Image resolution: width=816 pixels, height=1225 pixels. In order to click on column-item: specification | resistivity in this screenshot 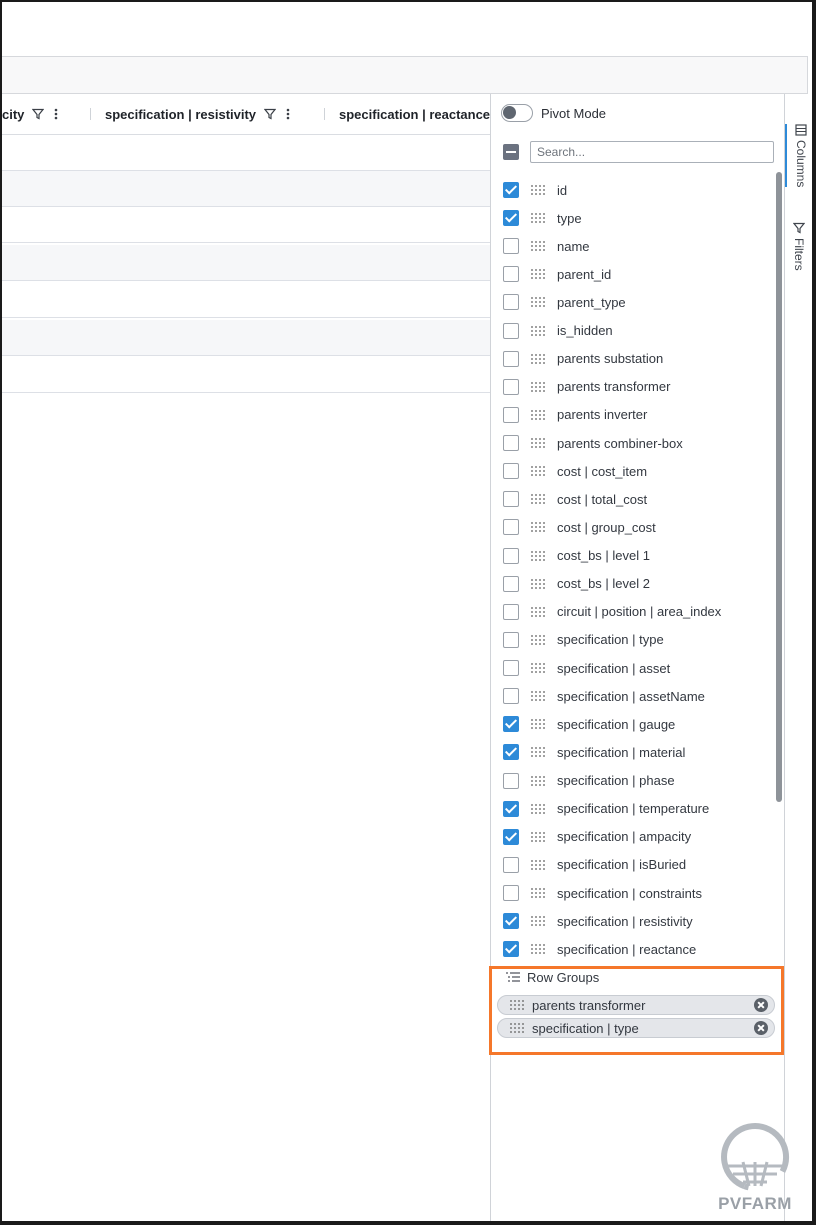, I will do `click(632, 921)`.